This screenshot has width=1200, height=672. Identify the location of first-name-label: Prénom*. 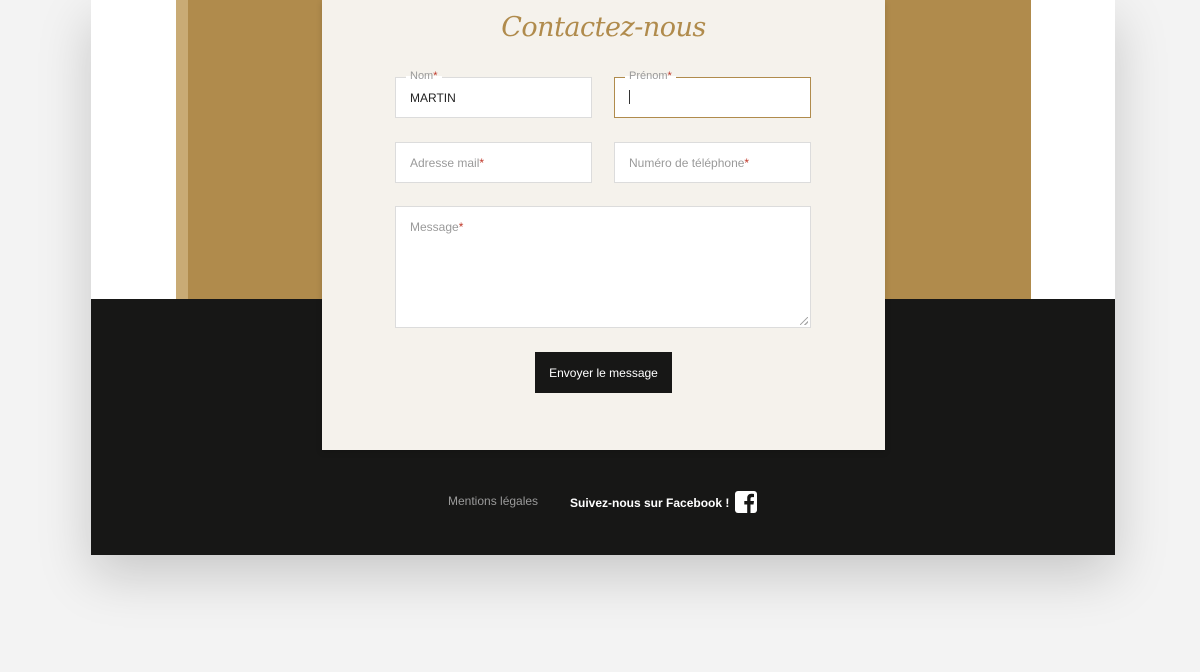
(650, 76).